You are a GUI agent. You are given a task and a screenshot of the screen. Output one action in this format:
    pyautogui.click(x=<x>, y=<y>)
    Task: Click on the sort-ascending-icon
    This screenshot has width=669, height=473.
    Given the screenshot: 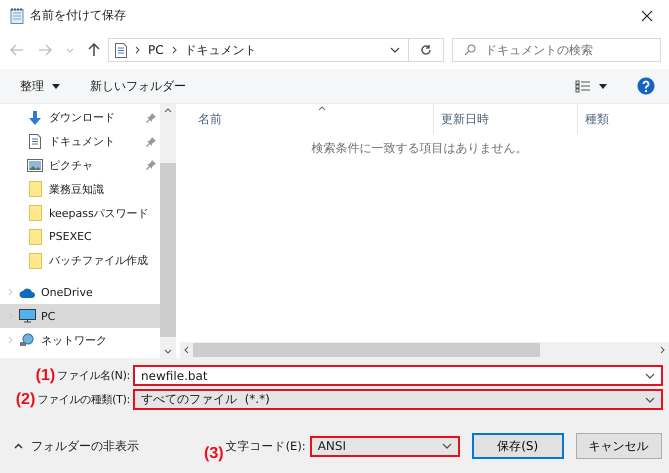 What is the action you would take?
    pyautogui.click(x=322, y=108)
    